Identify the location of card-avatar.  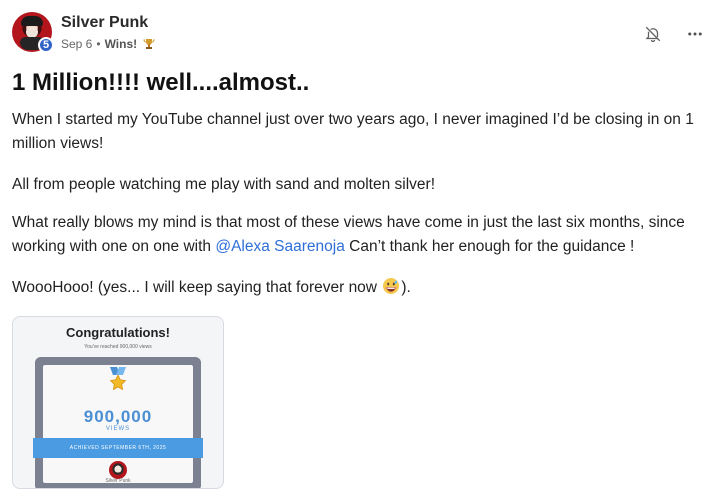
(118, 470).